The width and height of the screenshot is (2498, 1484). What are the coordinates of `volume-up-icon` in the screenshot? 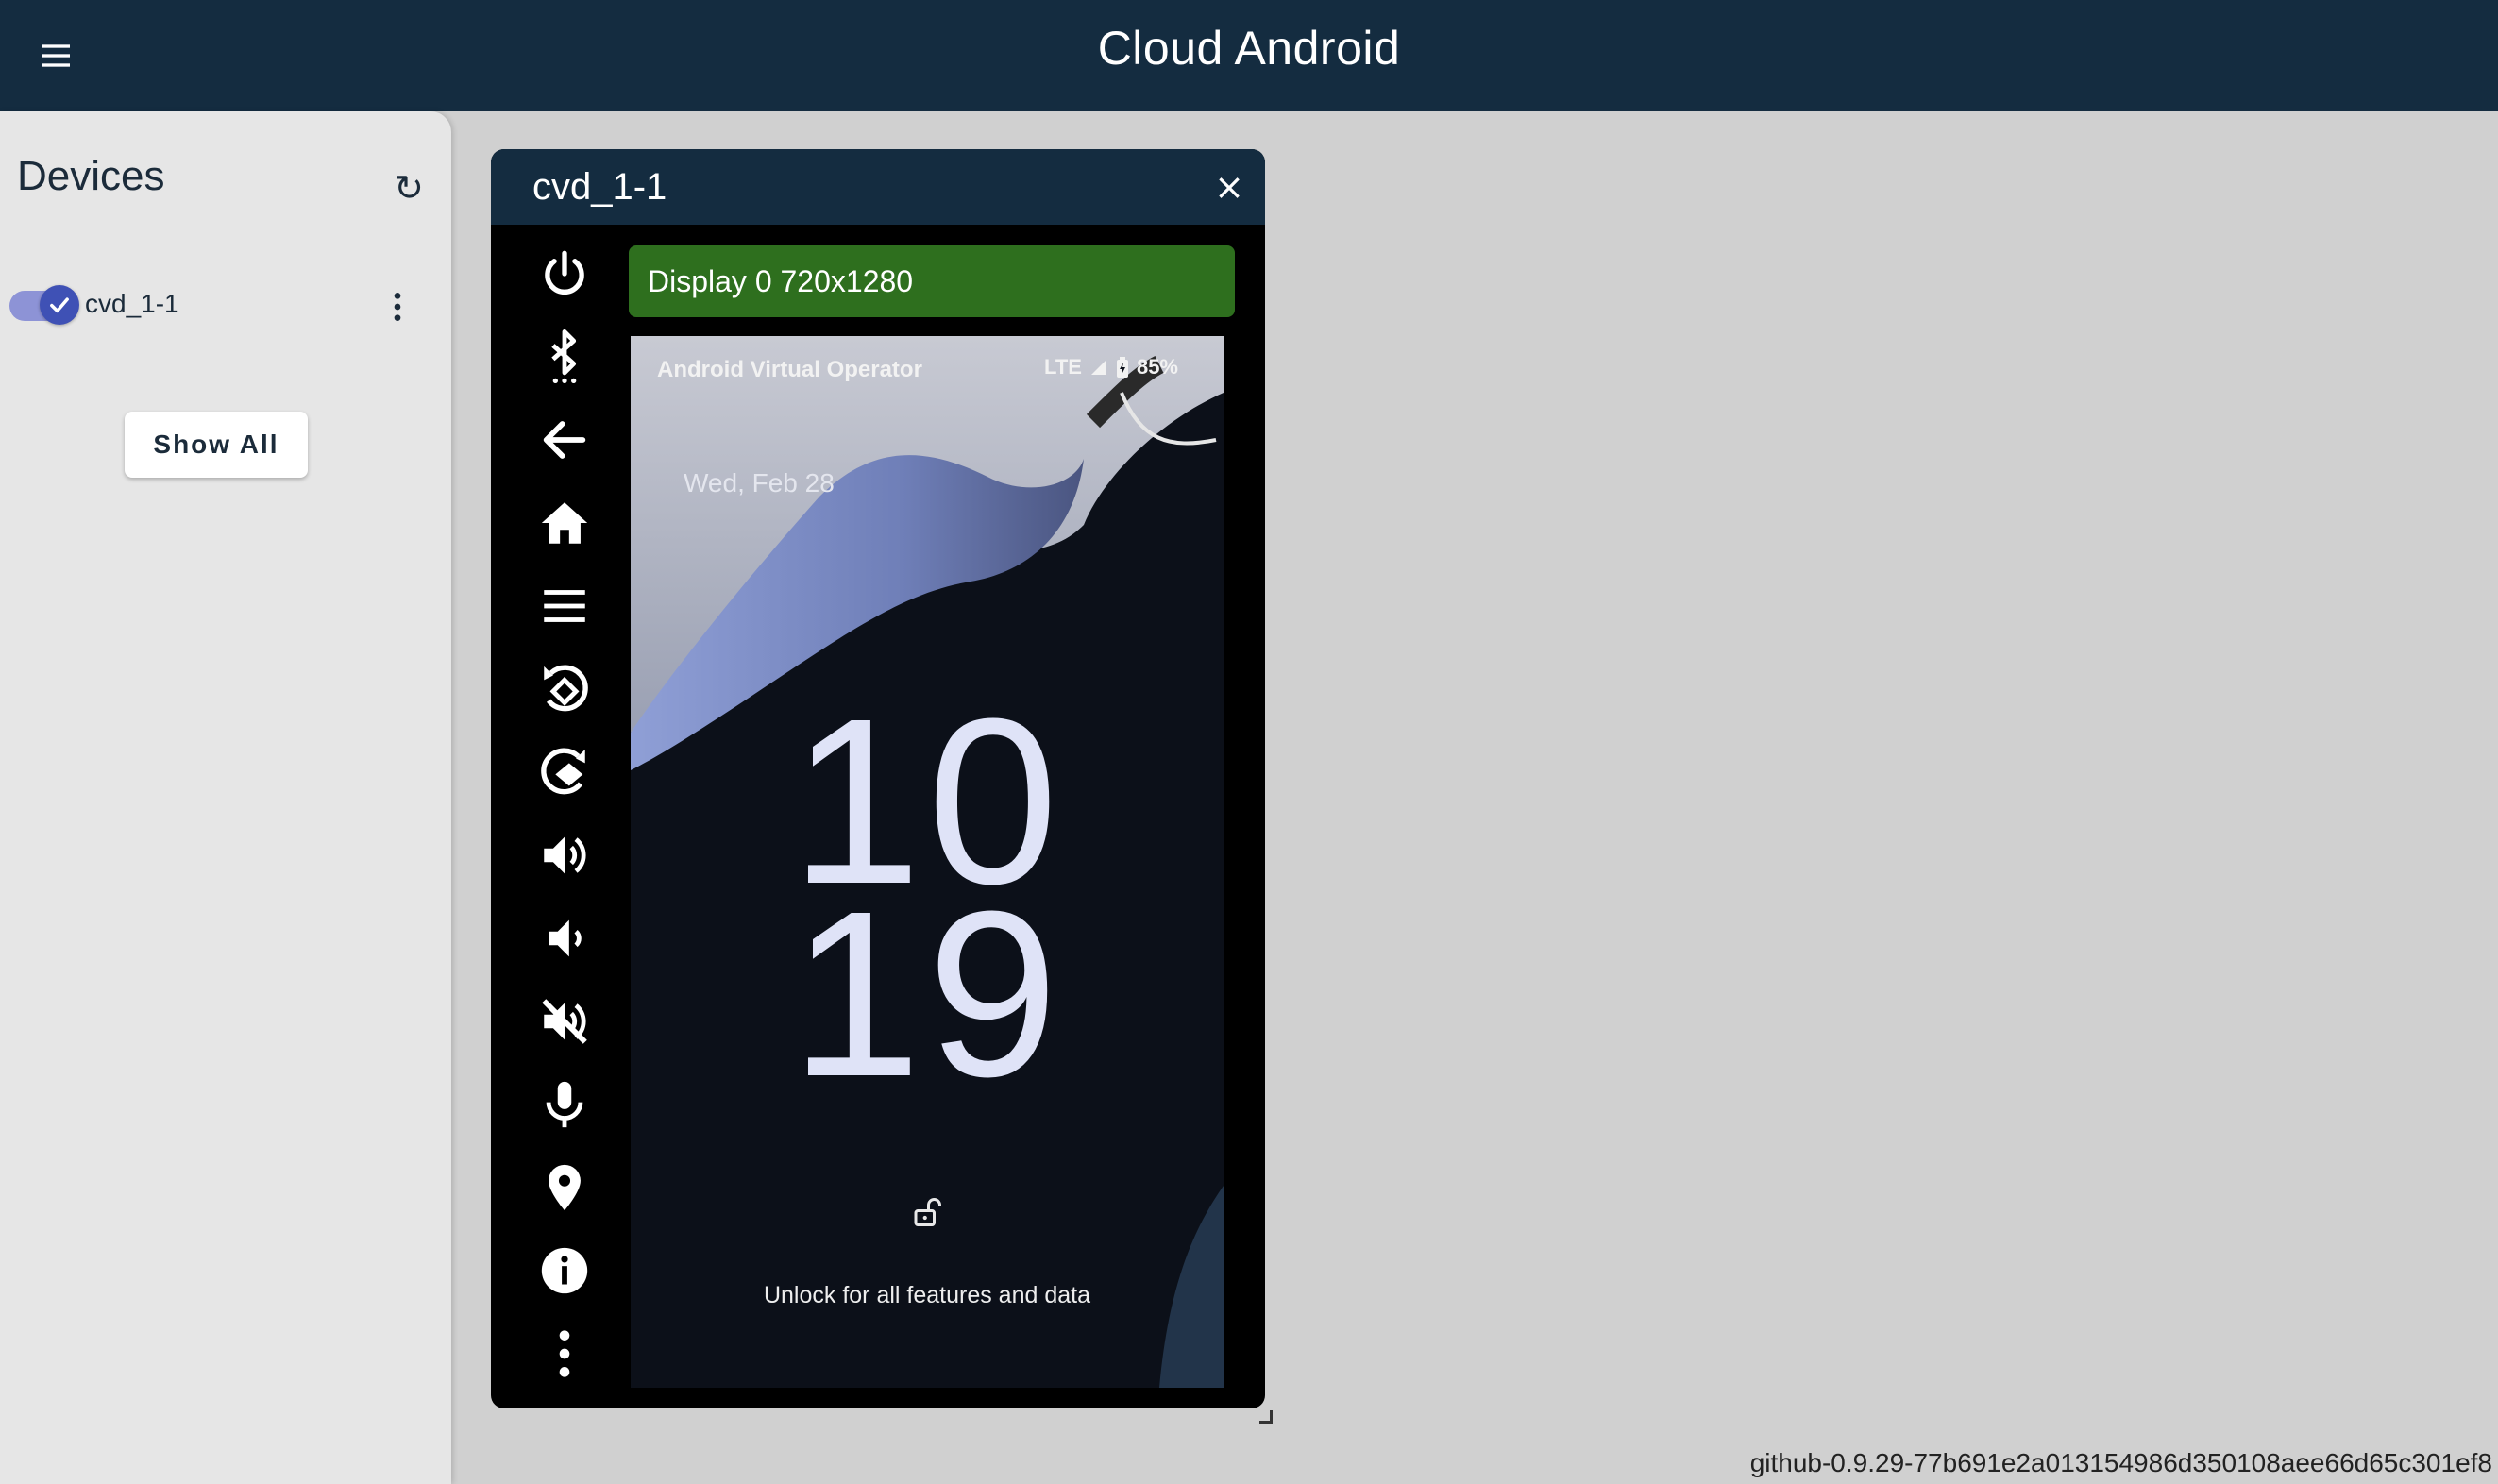 It's located at (565, 855).